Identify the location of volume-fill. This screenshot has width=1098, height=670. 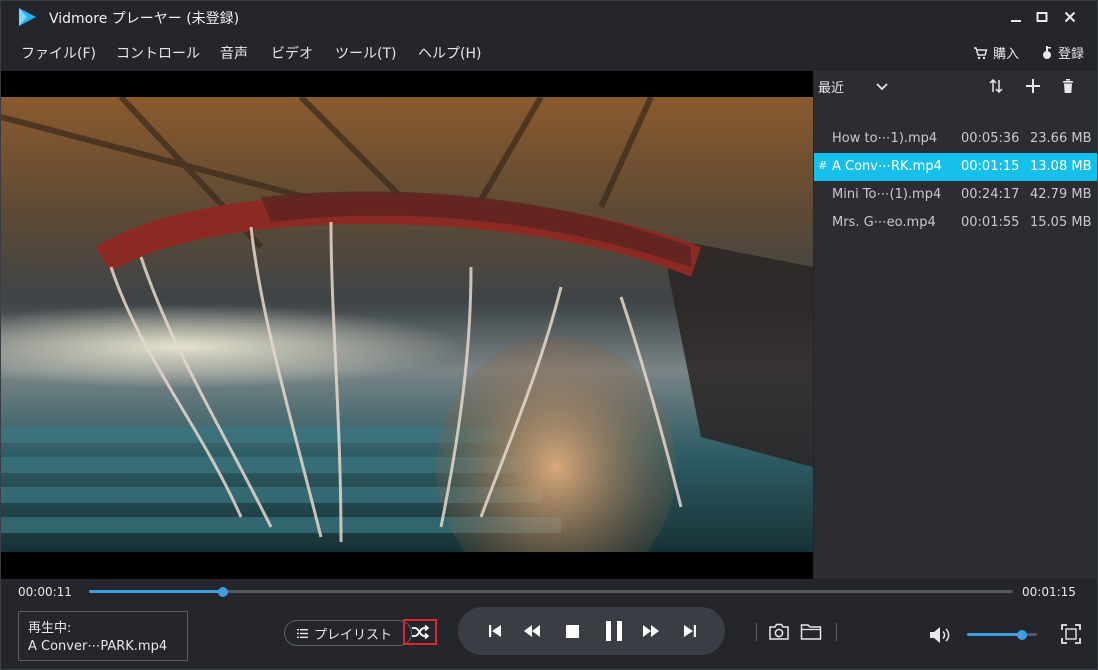
(994, 634).